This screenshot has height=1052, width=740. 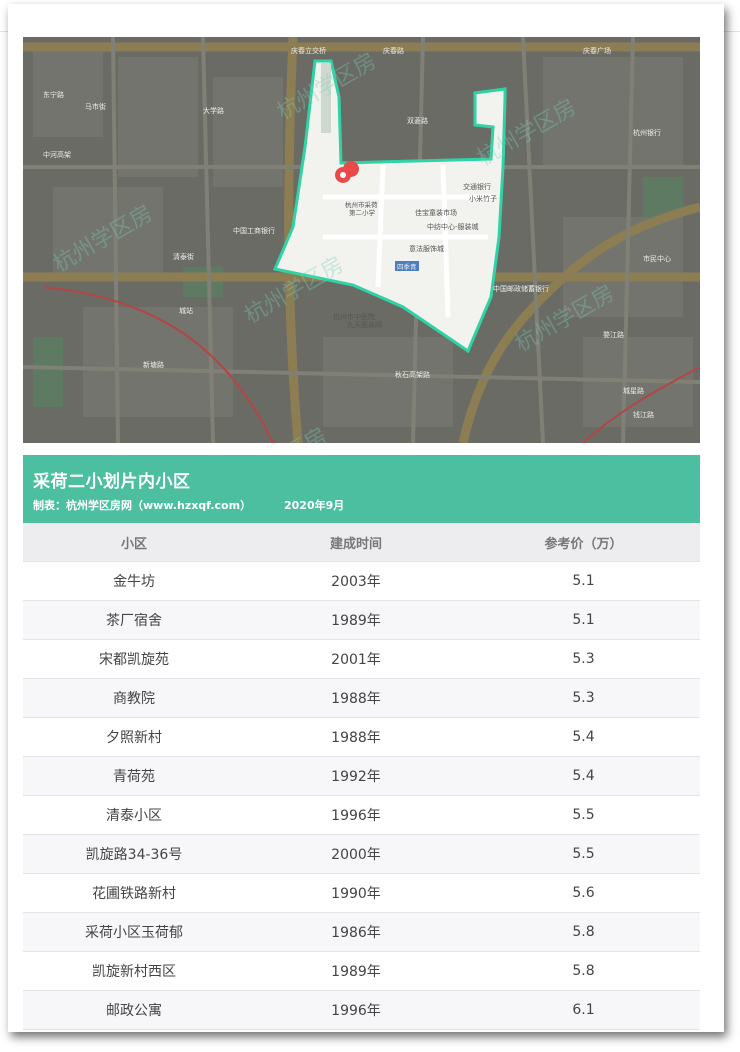 What do you see at coordinates (657, 258) in the screenshot?
I see `map-label: 市民中心` at bounding box center [657, 258].